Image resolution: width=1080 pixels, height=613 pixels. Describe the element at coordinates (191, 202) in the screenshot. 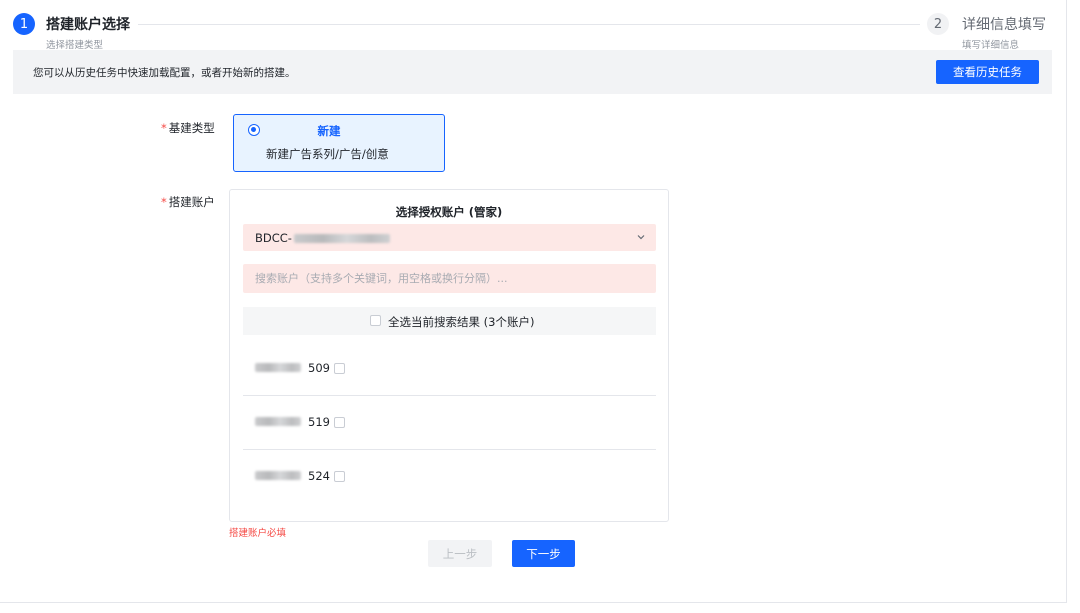

I see `build-account-label-text: 搭建账户` at that location.